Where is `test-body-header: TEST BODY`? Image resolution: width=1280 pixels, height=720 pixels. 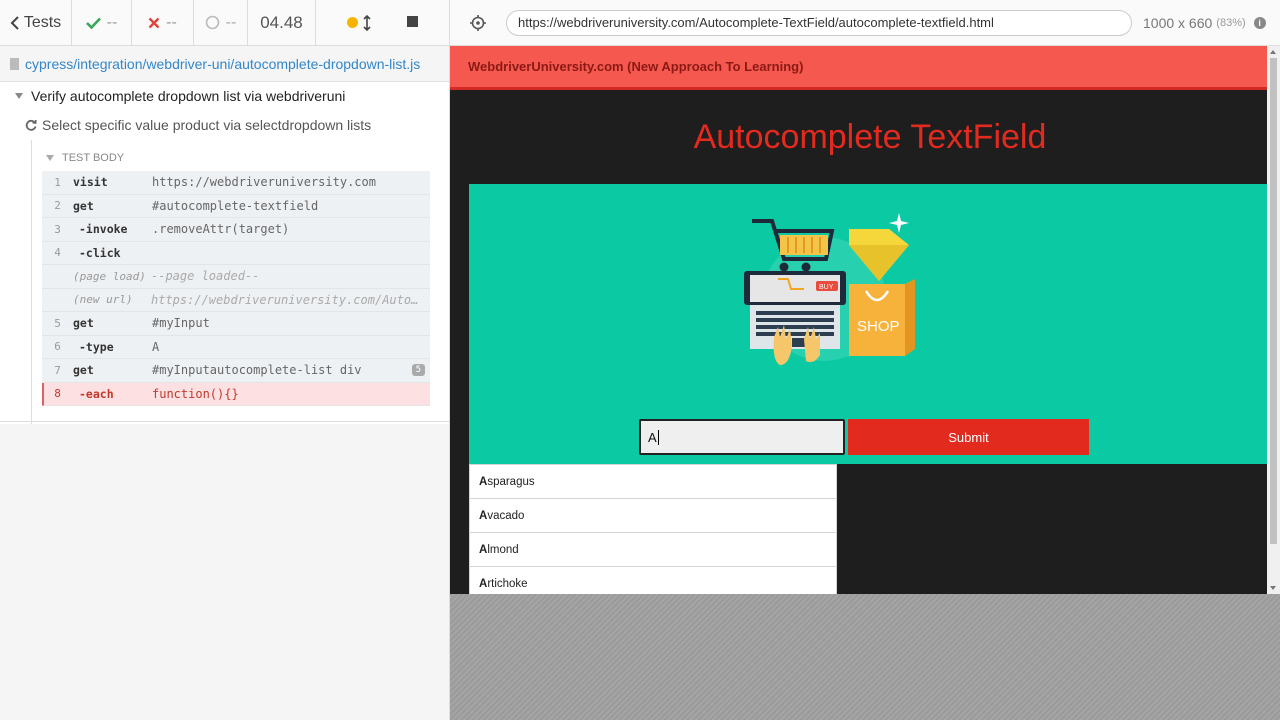
test-body-header: TEST BODY is located at coordinates (235, 158).